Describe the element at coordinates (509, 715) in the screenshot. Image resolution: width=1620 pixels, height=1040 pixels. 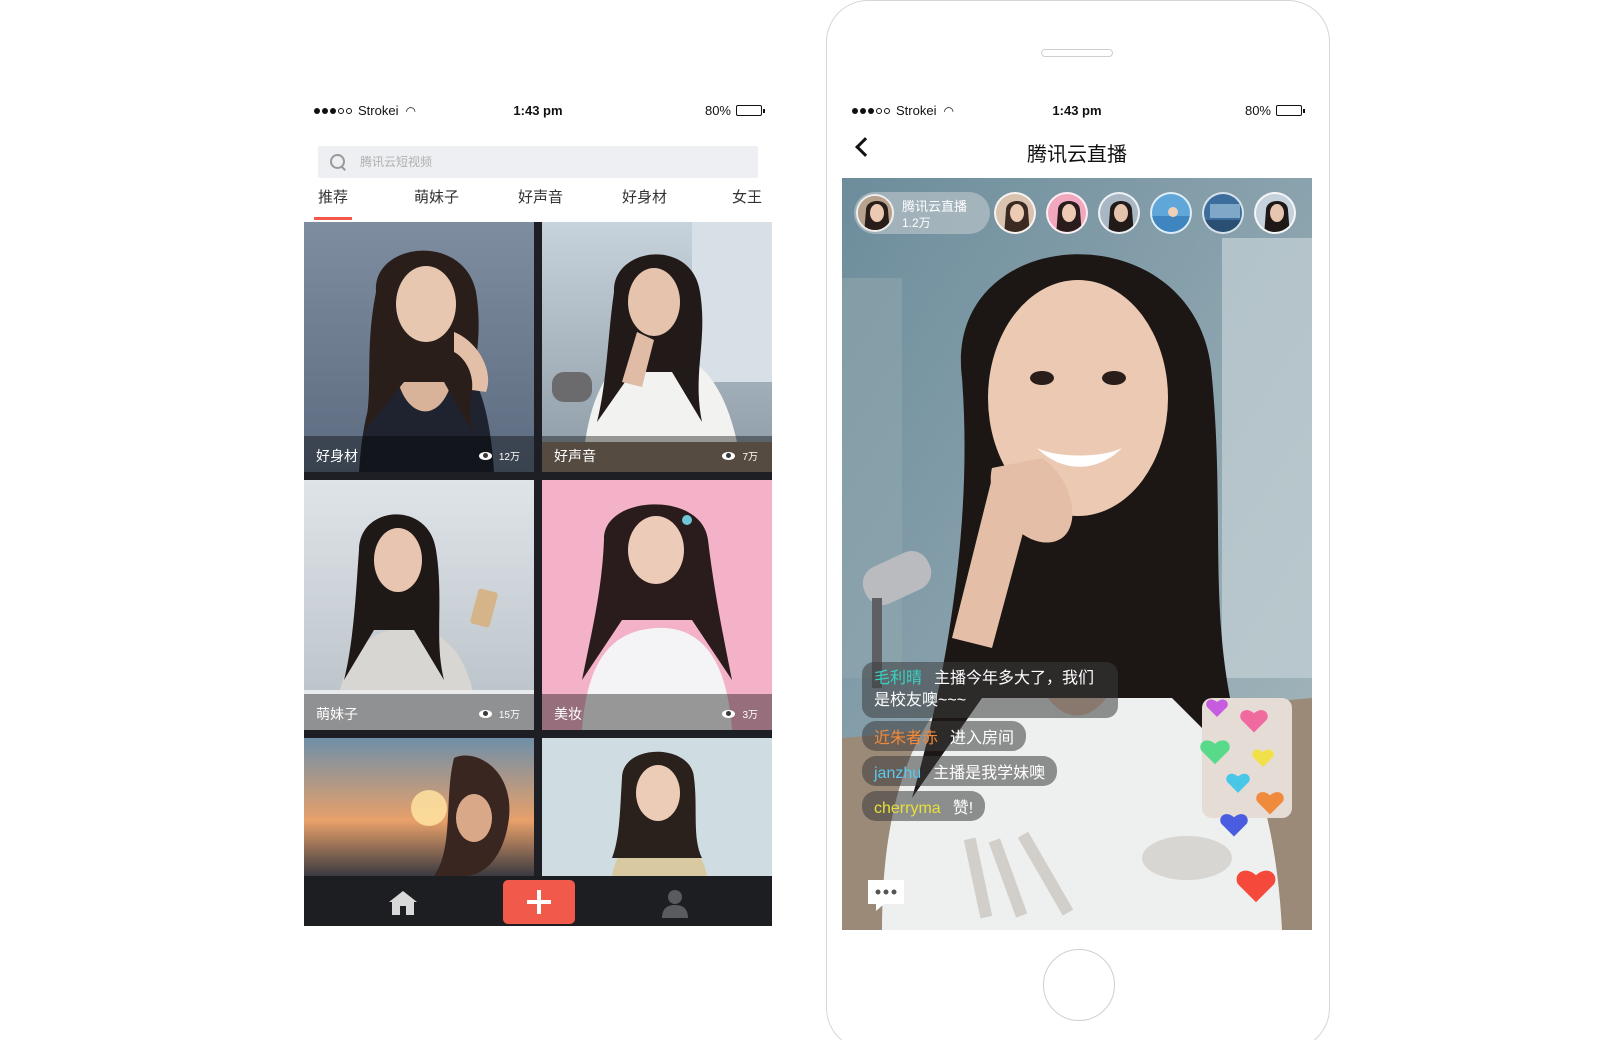
I see `view-count-text: 15万` at that location.